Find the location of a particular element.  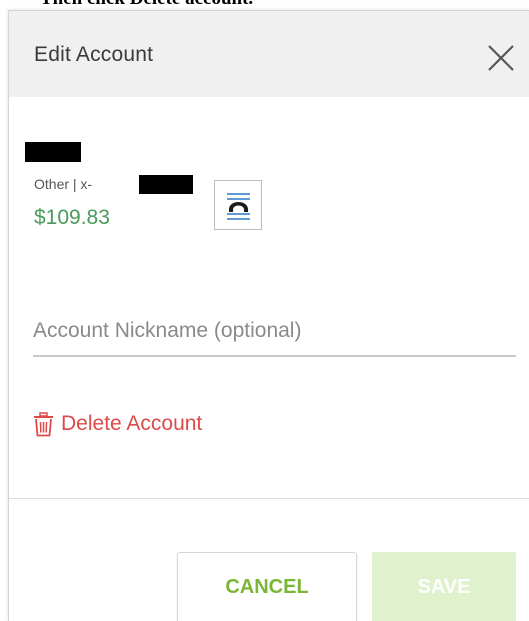

account-balance: $109.83 is located at coordinates (72, 217).